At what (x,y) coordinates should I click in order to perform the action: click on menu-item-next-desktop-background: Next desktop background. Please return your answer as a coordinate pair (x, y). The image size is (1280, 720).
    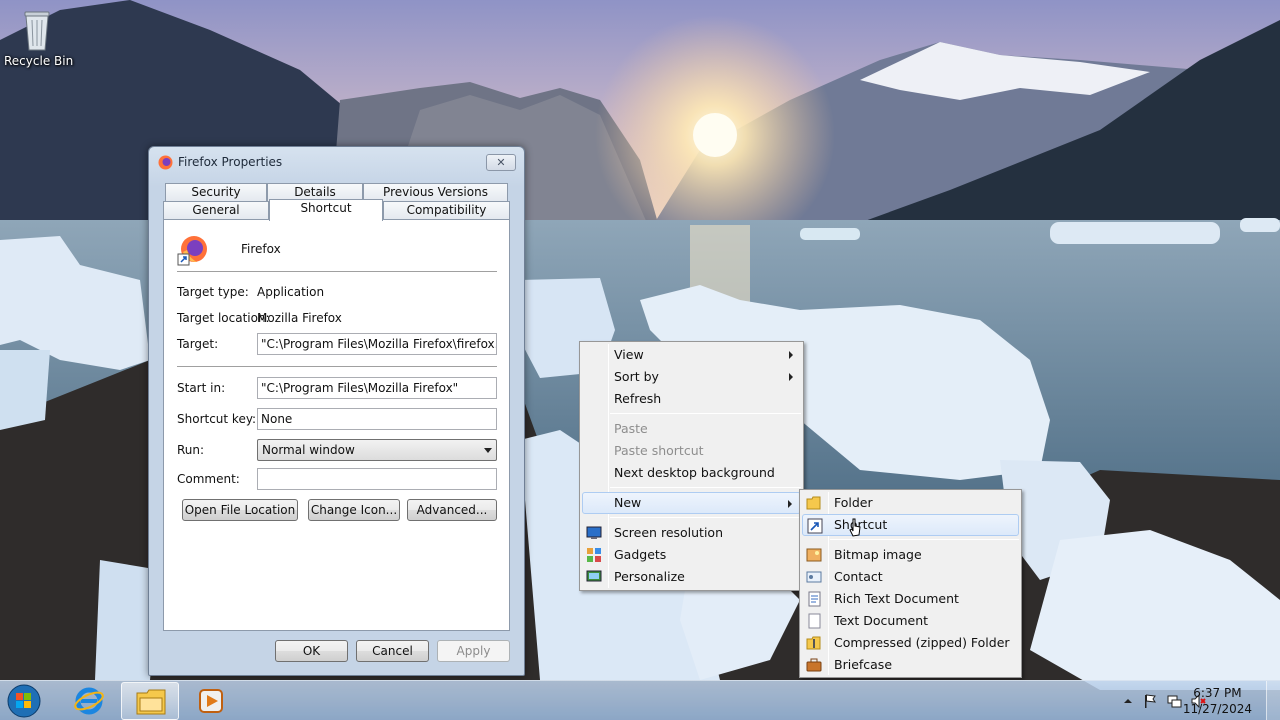
    Looking at the image, I should click on (691, 473).